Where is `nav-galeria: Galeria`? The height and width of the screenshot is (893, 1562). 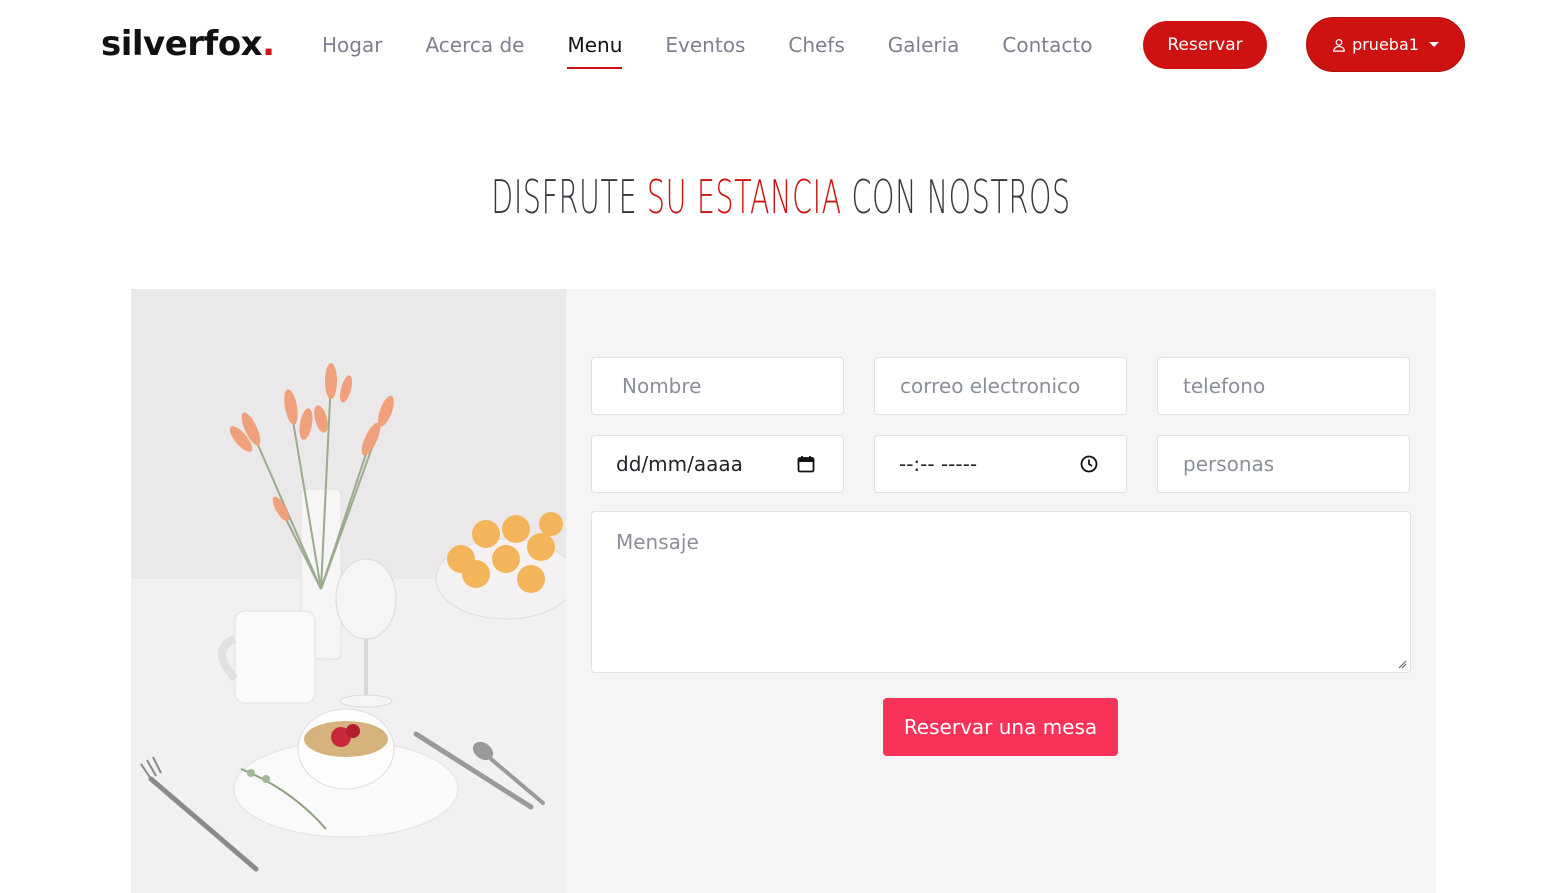
nav-galeria: Galeria is located at coordinates (924, 45).